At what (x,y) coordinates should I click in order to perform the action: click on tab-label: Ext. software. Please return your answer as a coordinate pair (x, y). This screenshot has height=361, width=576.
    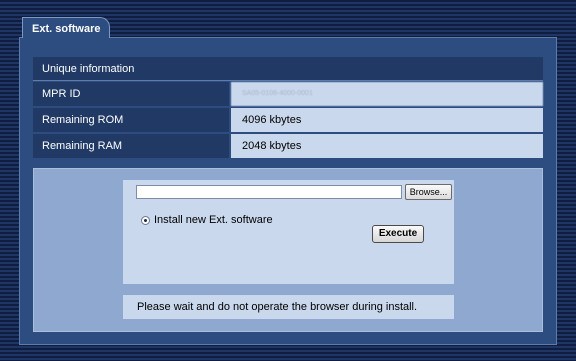
    Looking at the image, I should click on (66, 29).